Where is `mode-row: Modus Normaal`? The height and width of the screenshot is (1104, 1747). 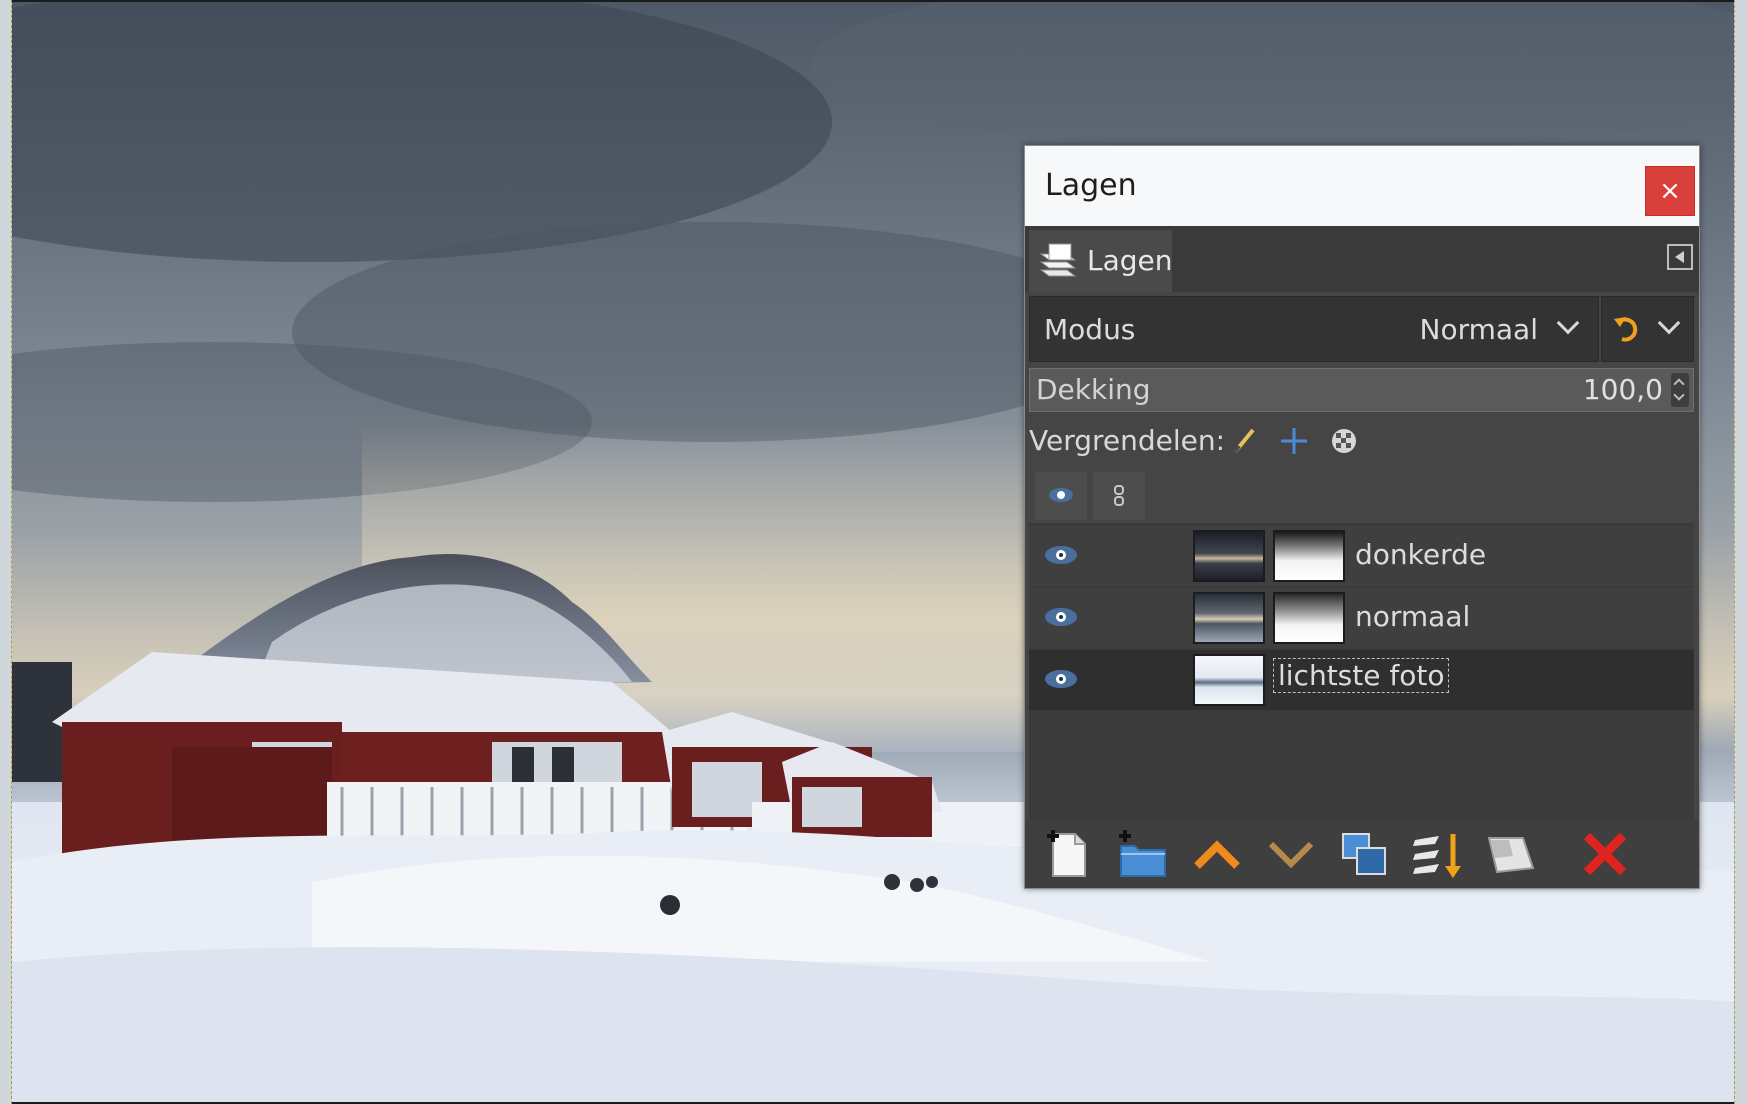 mode-row: Modus Normaal is located at coordinates (1361, 329).